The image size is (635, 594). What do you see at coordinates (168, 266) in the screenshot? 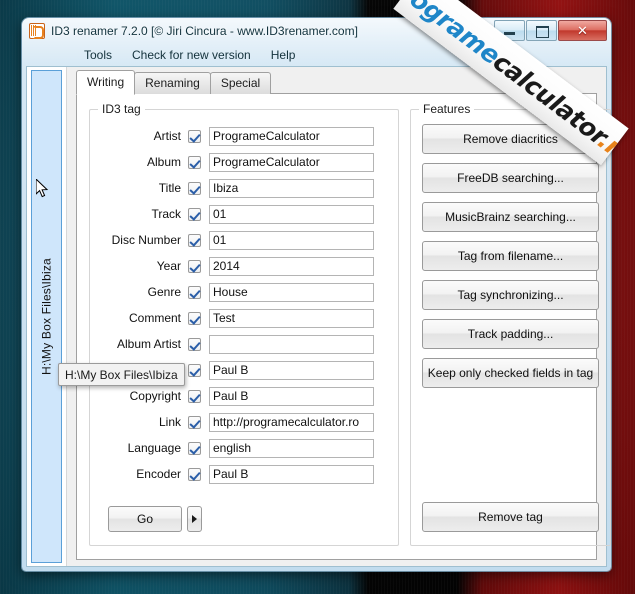
I see `field-label-year: Year` at bounding box center [168, 266].